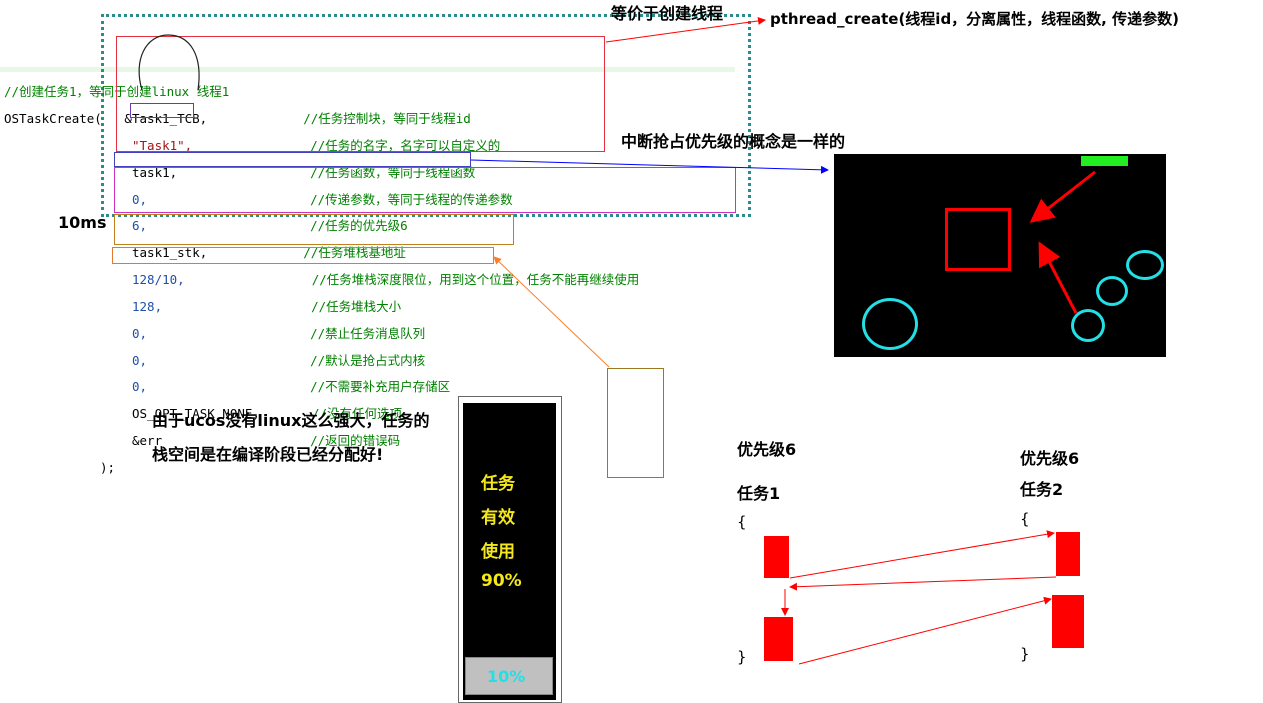 The width and height of the screenshot is (1263, 703). Describe the element at coordinates (923, 583) in the screenshot. I see `arrow-t2-back` at that location.